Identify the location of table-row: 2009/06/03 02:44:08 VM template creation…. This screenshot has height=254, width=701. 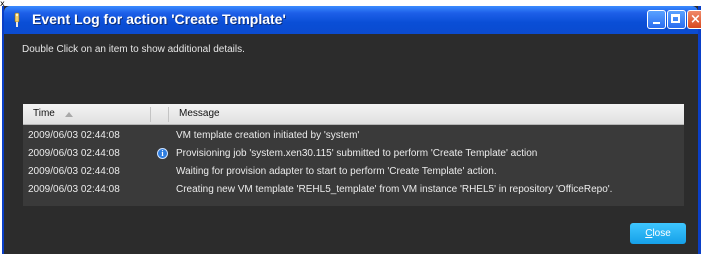
(353, 136).